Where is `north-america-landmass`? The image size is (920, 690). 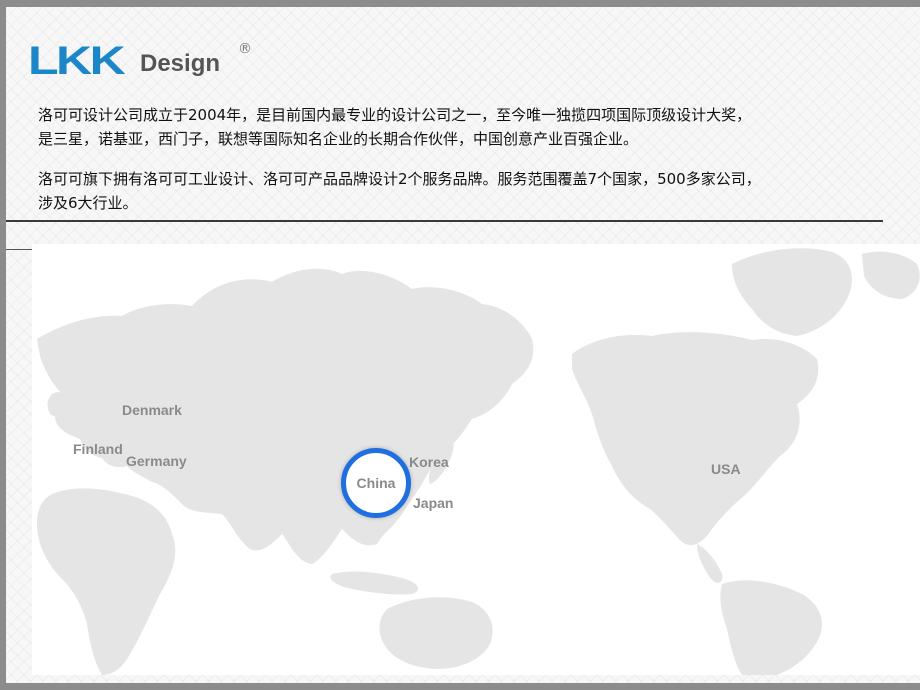
north-america-landmass is located at coordinates (695, 439).